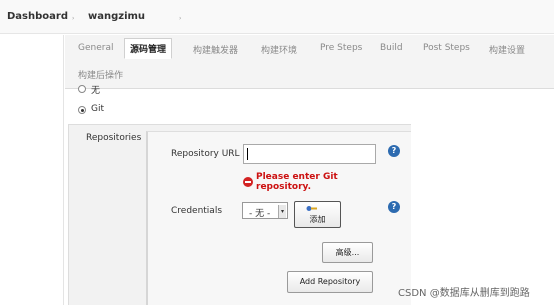  Describe the element at coordinates (100, 74) in the screenshot. I see `tab-post-build-actions: 构建后操作` at that location.